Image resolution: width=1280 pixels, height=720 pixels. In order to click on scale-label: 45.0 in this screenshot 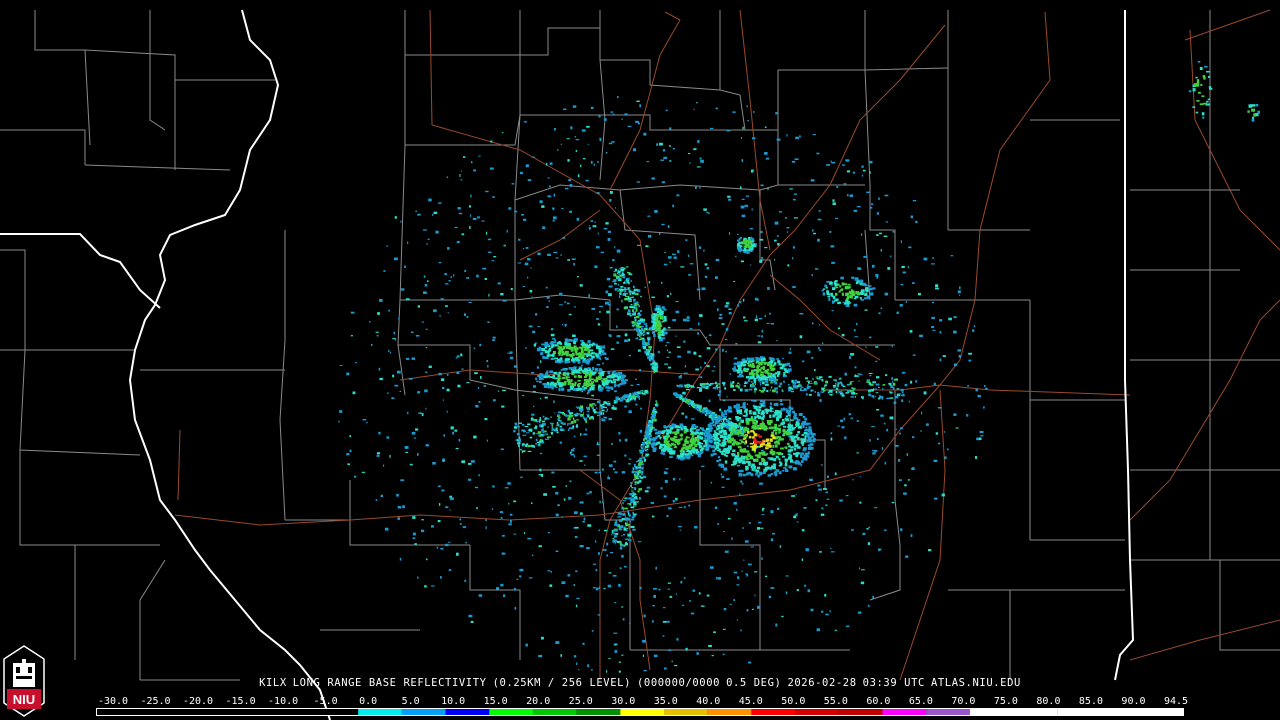, I will do `click(750, 701)`.